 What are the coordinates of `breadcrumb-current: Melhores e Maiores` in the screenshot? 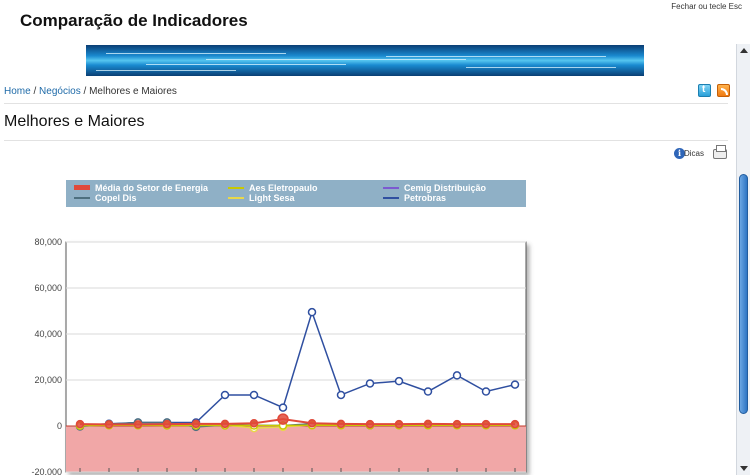 It's located at (133, 91).